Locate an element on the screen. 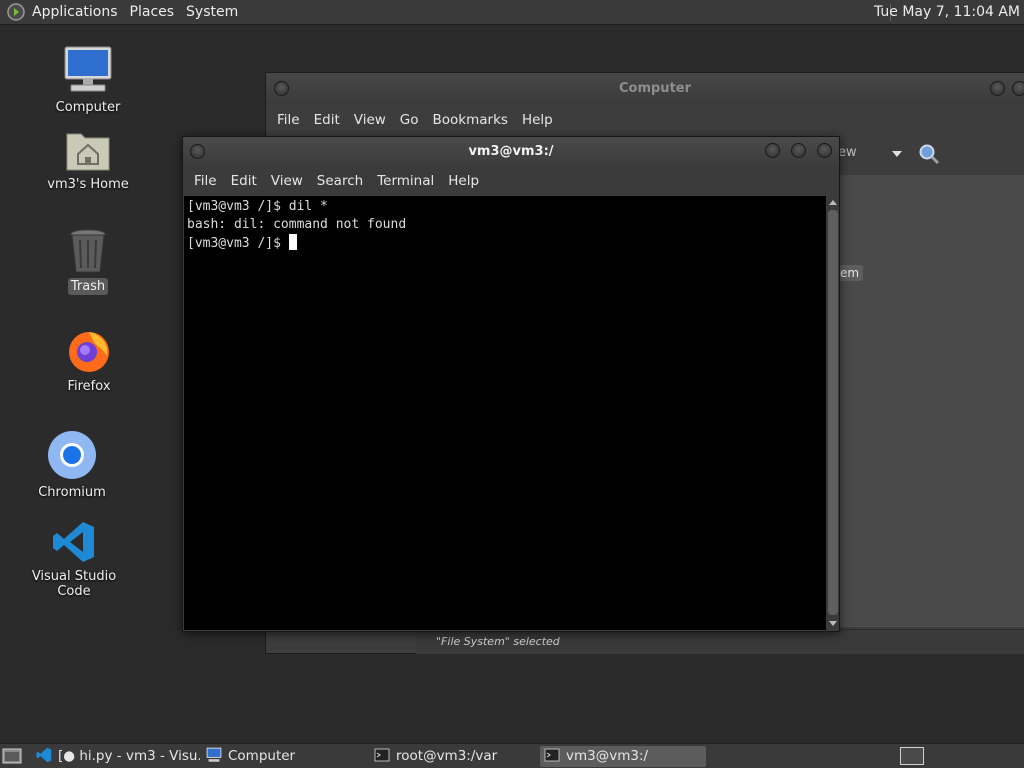  desktop-icon-chromium: Chromium is located at coordinates (72, 465).